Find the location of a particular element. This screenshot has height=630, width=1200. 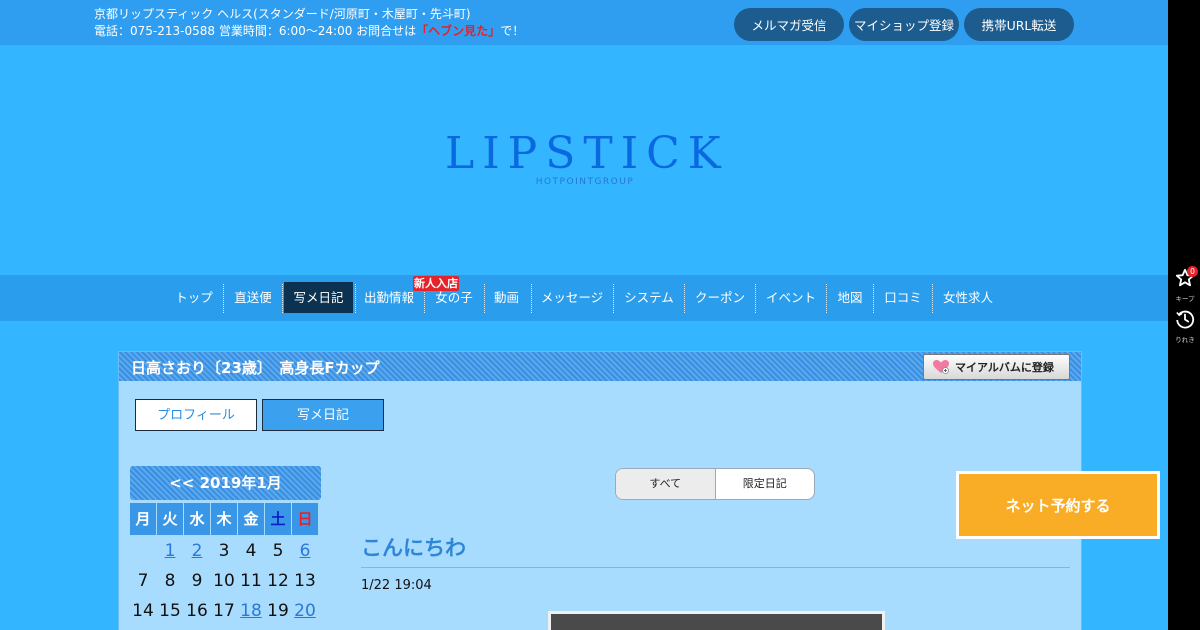

mobile-url-transfer-button: 携帯URL転送 is located at coordinates (1019, 24).